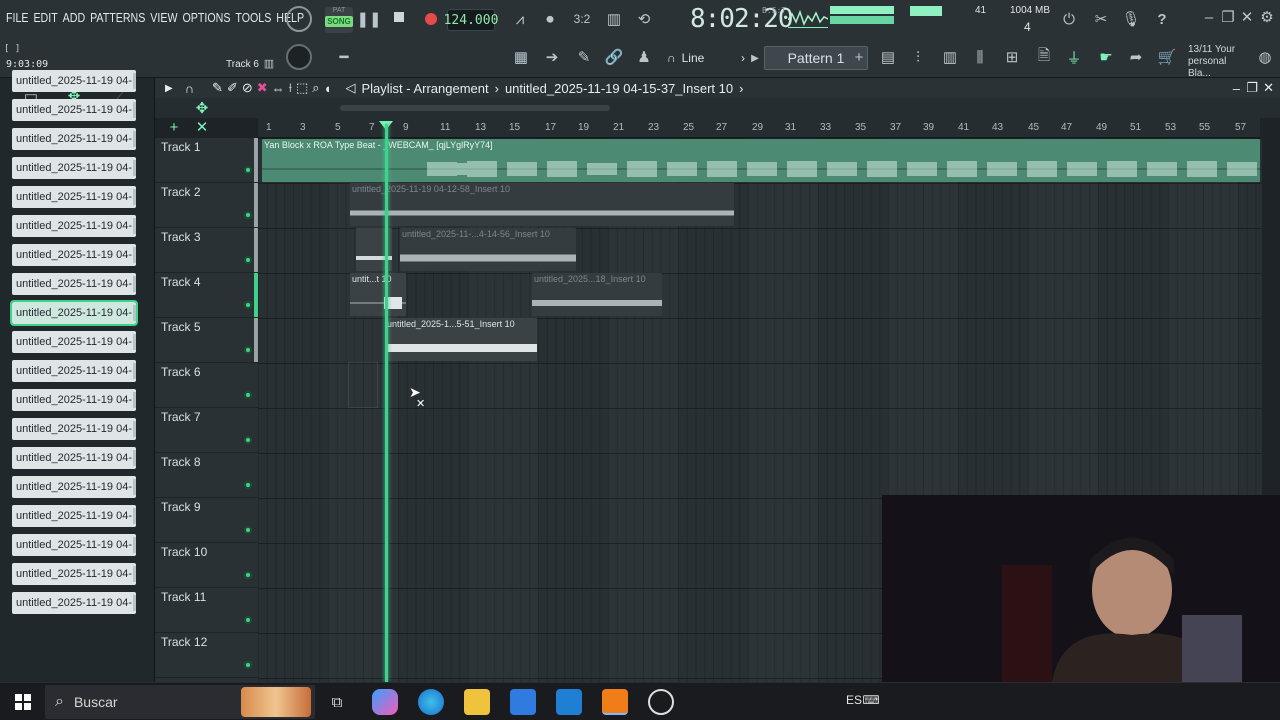 The height and width of the screenshot is (720, 1280). I want to click on track-header: Track 12, so click(206, 655).